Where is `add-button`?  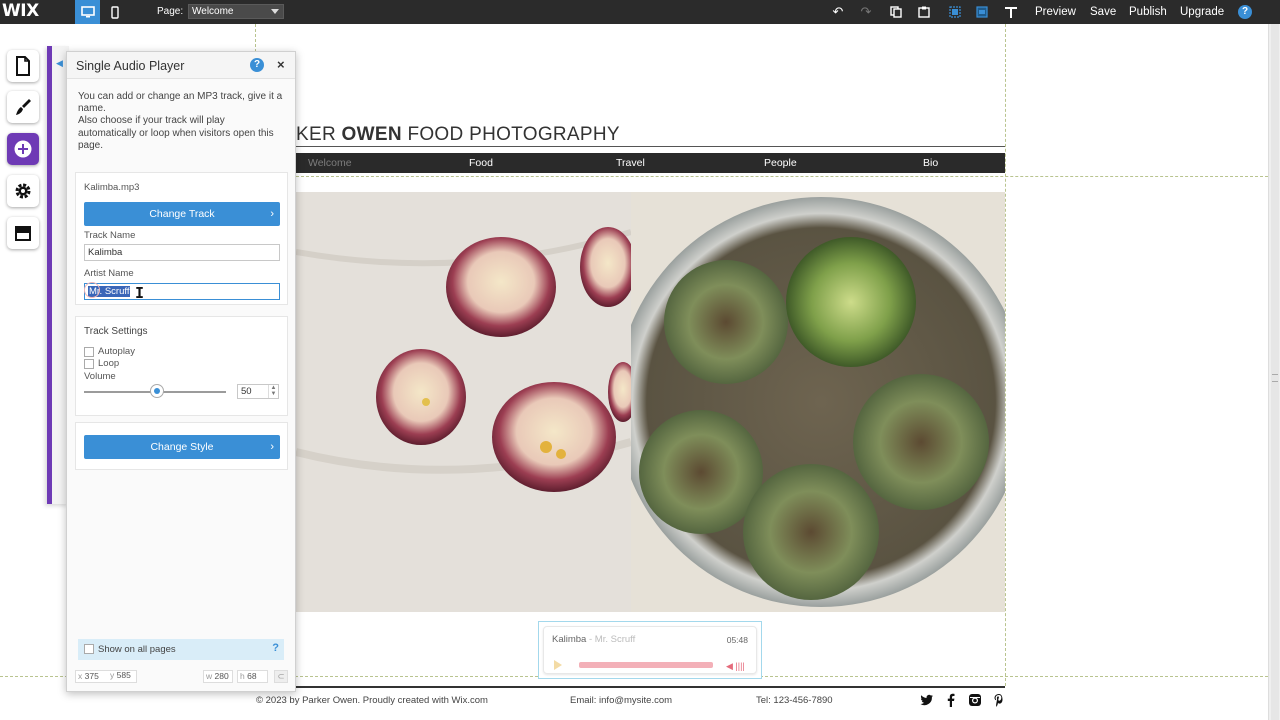 add-button is located at coordinates (23, 149).